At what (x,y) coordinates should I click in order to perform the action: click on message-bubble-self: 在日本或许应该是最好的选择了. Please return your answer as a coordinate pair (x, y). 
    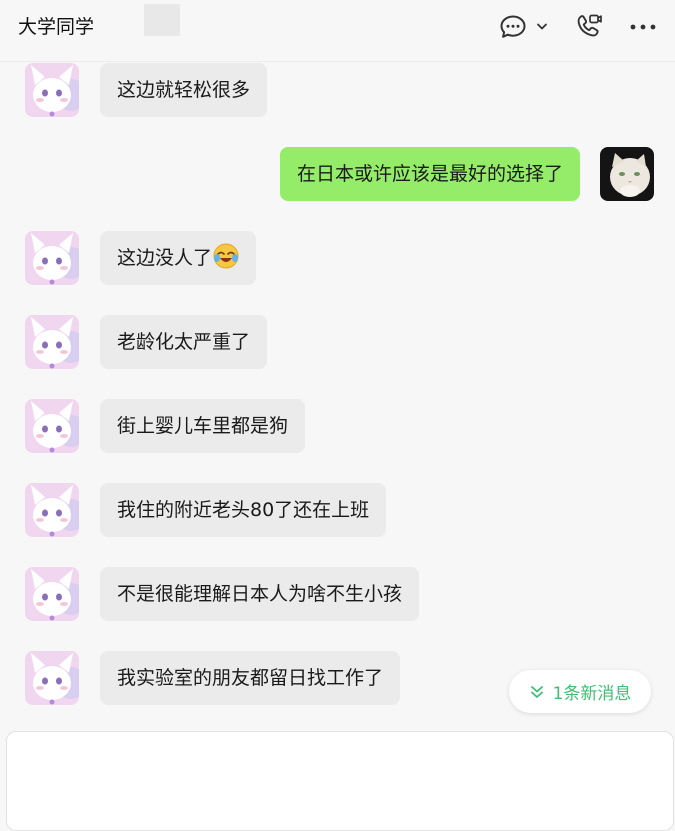
    Looking at the image, I should click on (429, 174).